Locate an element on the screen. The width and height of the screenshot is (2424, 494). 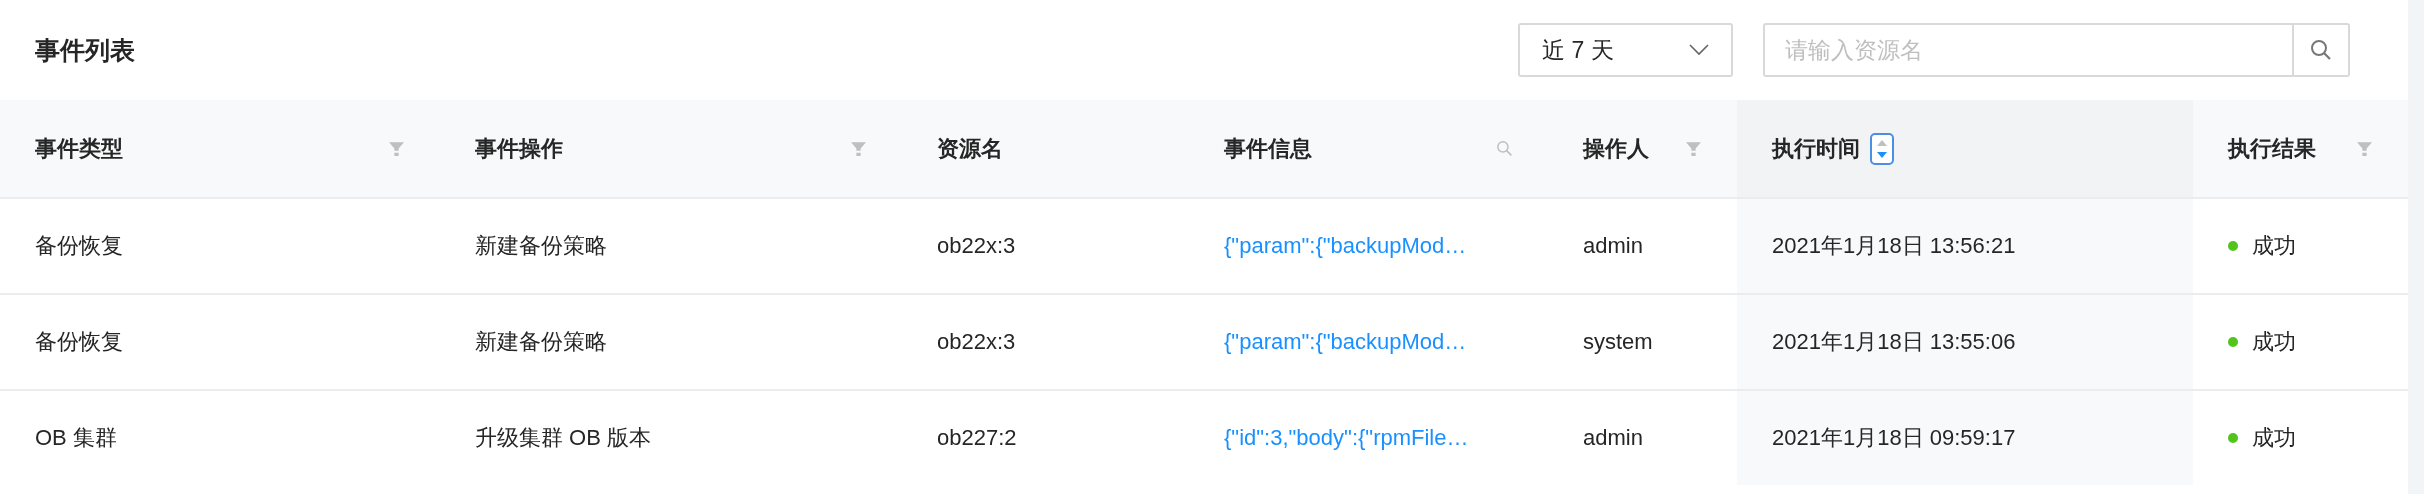
column-header: 操作人 is located at coordinates (1642, 148).